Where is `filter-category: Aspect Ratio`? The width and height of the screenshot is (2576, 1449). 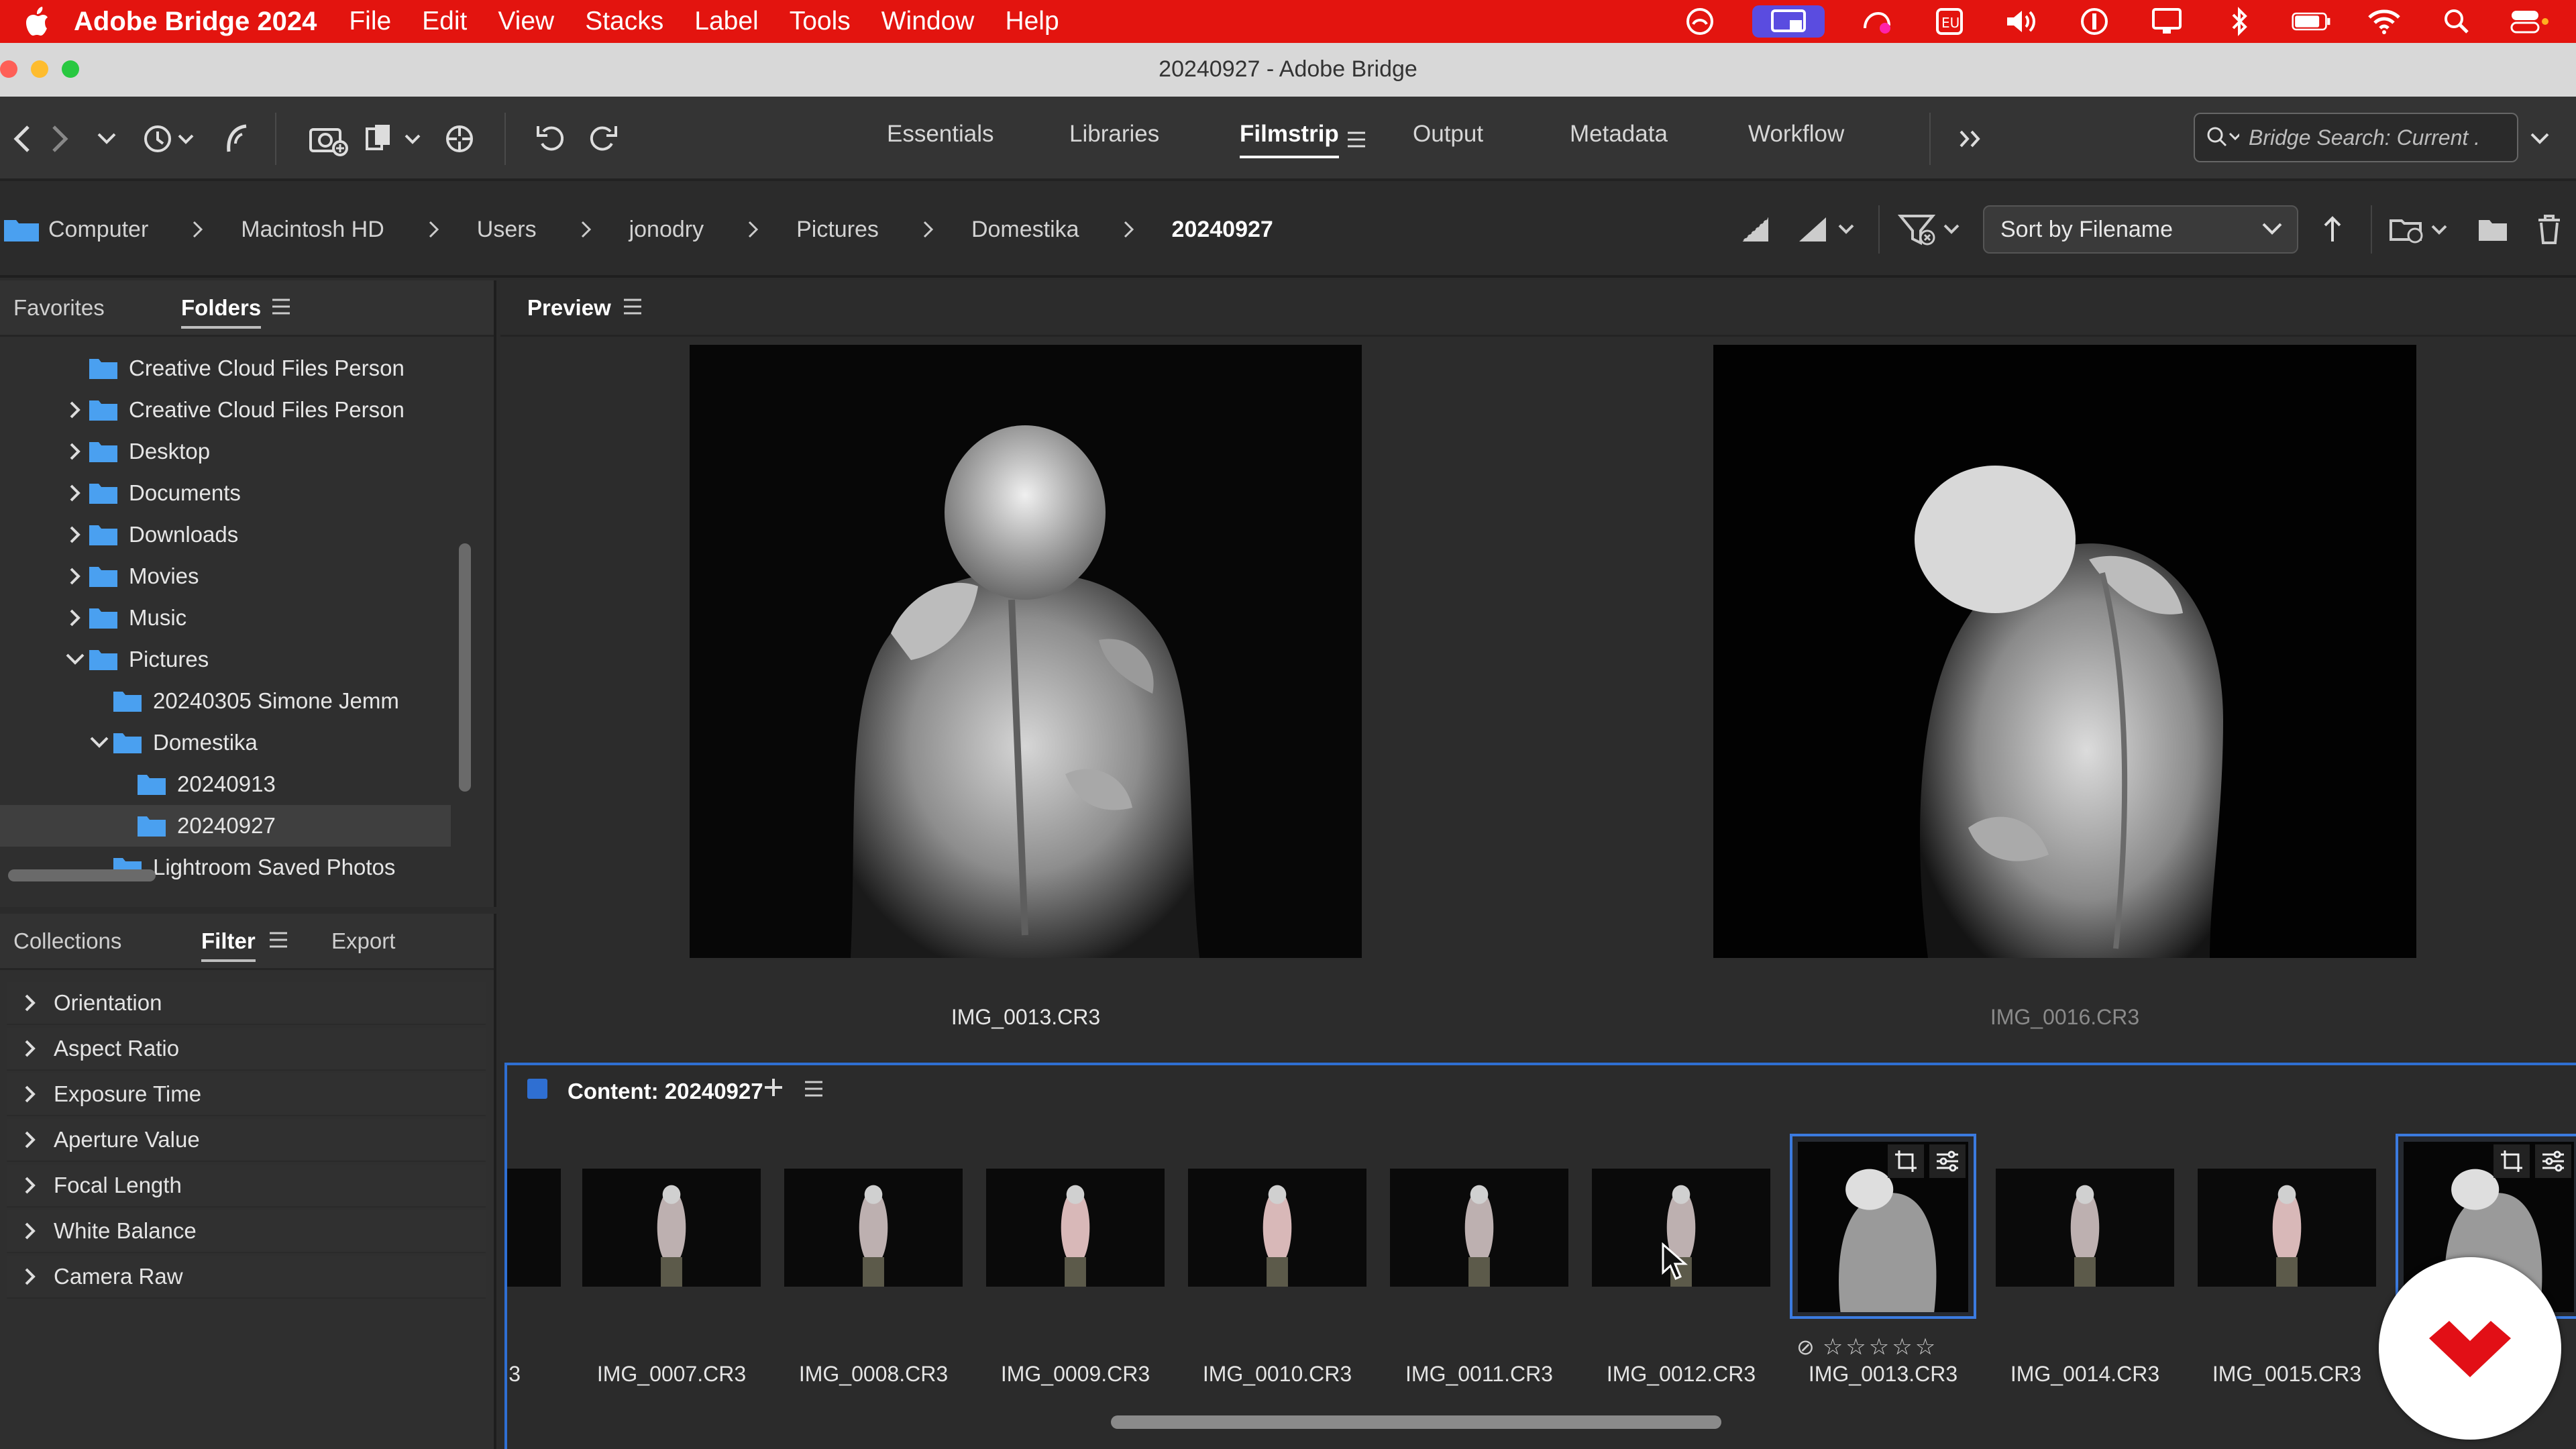 filter-category: Aspect Ratio is located at coordinates (246, 1049).